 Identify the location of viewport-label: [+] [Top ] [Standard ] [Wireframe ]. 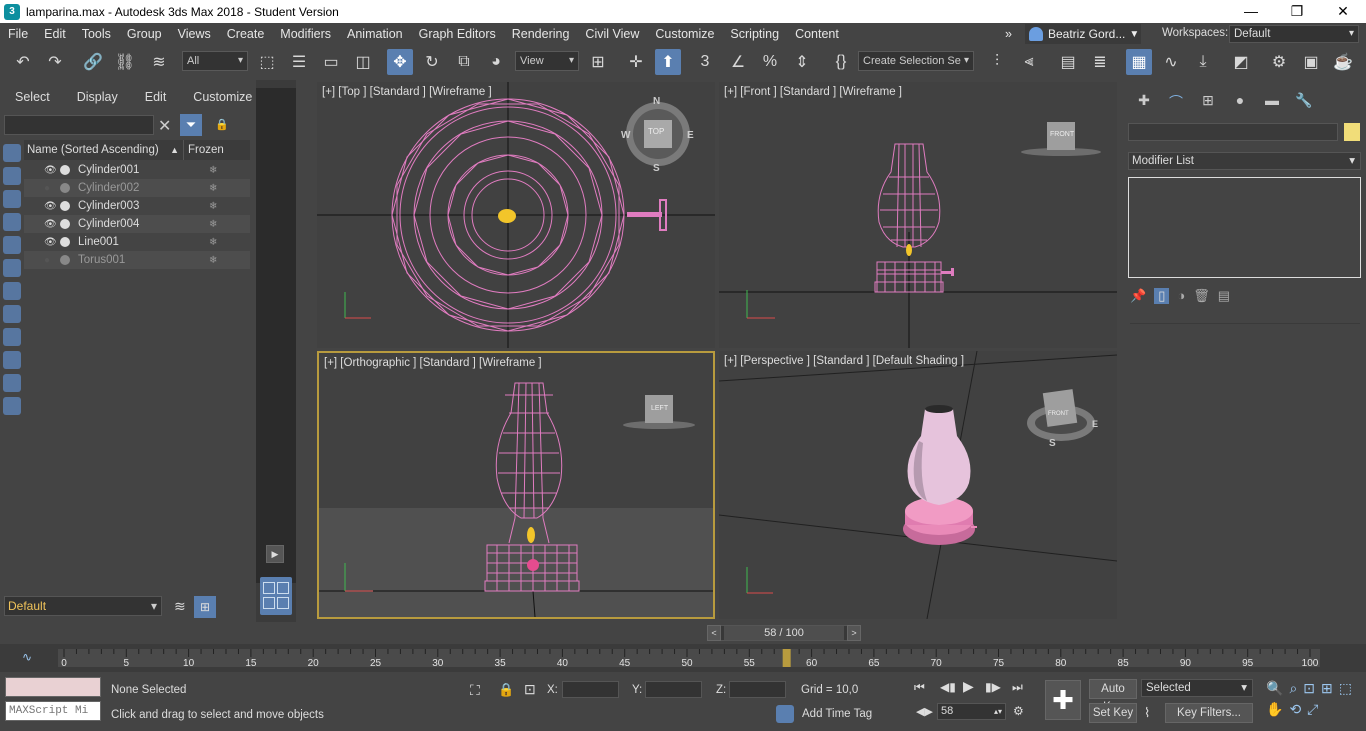
(407, 92).